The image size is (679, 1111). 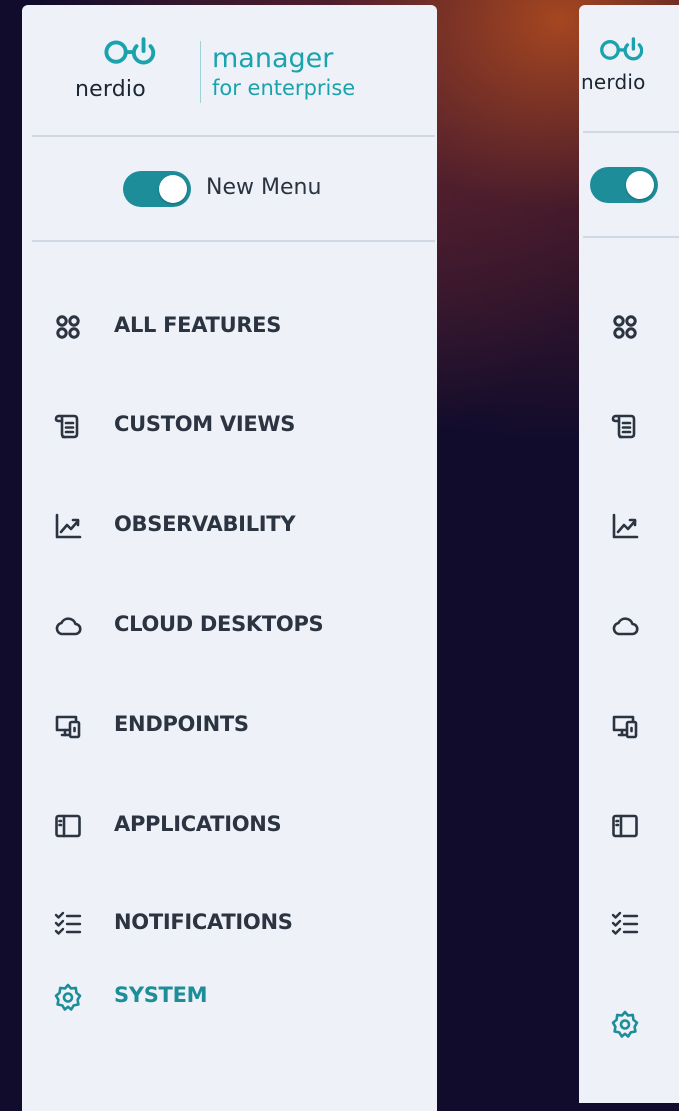 I want to click on nav-item-endpoints: ENDPOINTS, so click(x=229, y=726).